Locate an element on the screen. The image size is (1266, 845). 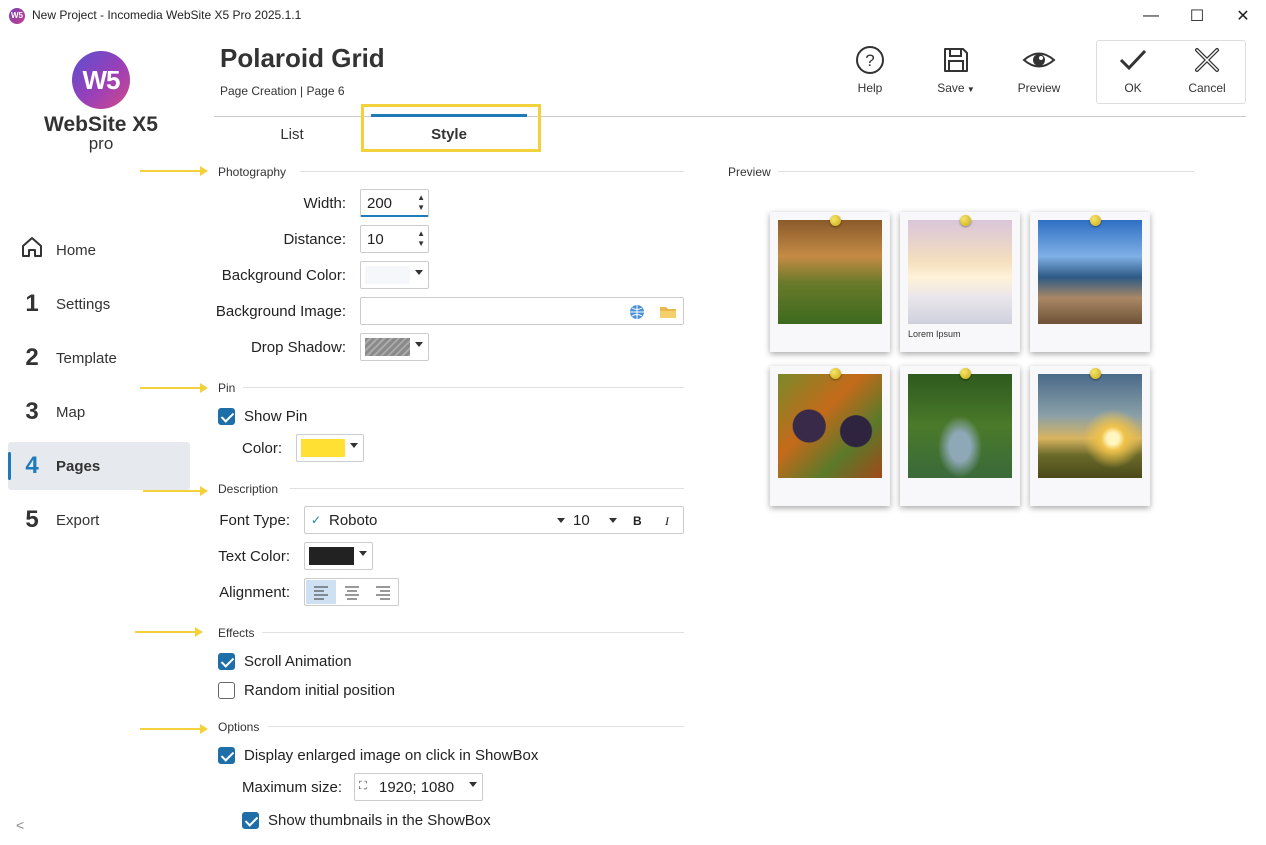
logo-text: WebSite X5 is located at coordinates (101, 124).